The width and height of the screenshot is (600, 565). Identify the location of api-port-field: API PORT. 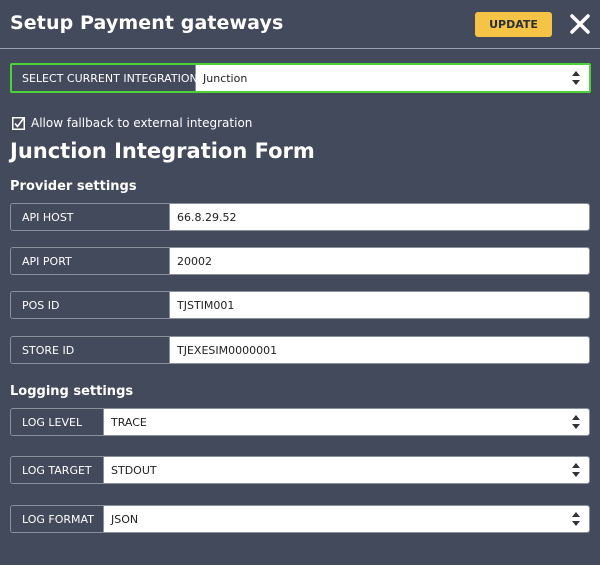
(300, 261).